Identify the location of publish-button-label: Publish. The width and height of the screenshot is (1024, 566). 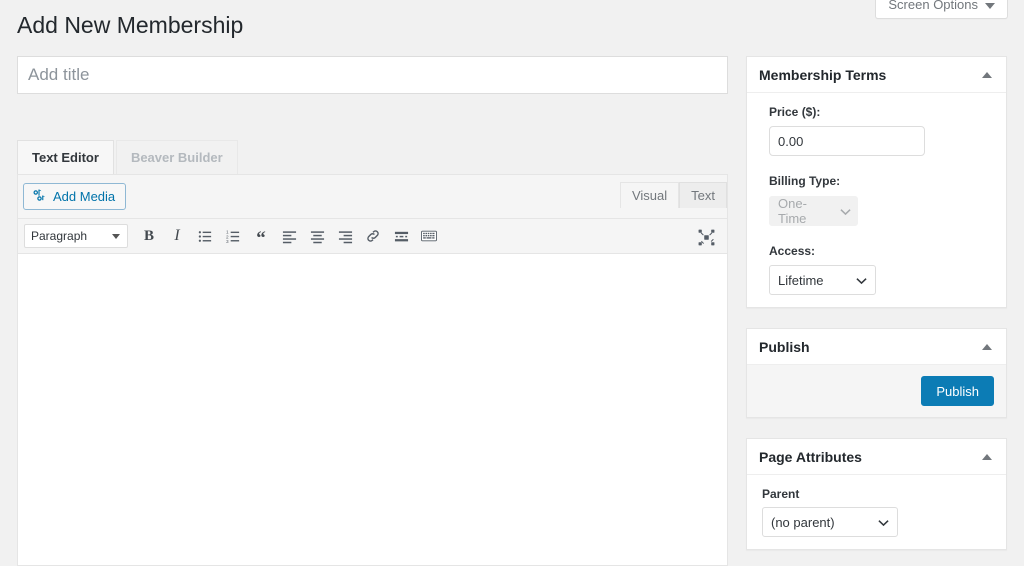
(957, 391).